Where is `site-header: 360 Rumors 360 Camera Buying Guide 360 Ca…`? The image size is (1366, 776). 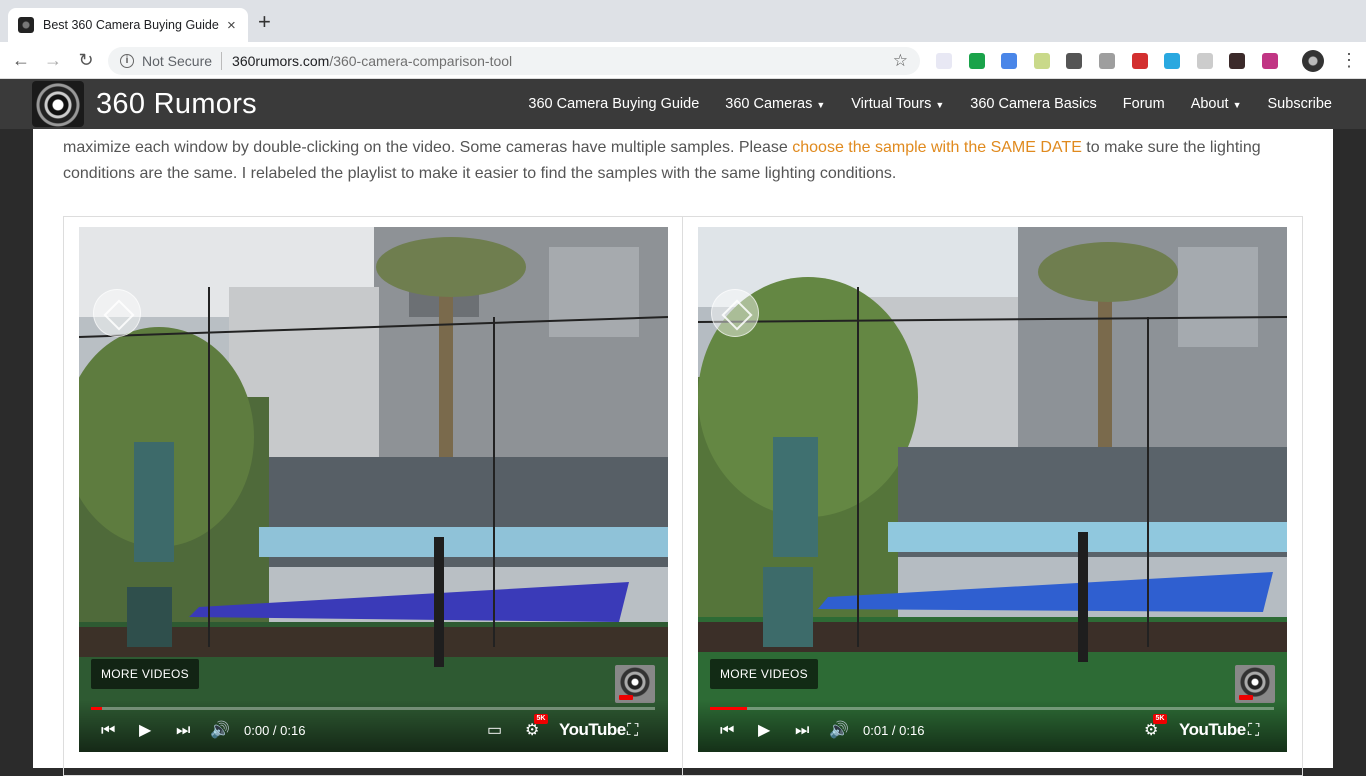 site-header: 360 Rumors 360 Camera Buying Guide 360 Ca… is located at coordinates (683, 104).